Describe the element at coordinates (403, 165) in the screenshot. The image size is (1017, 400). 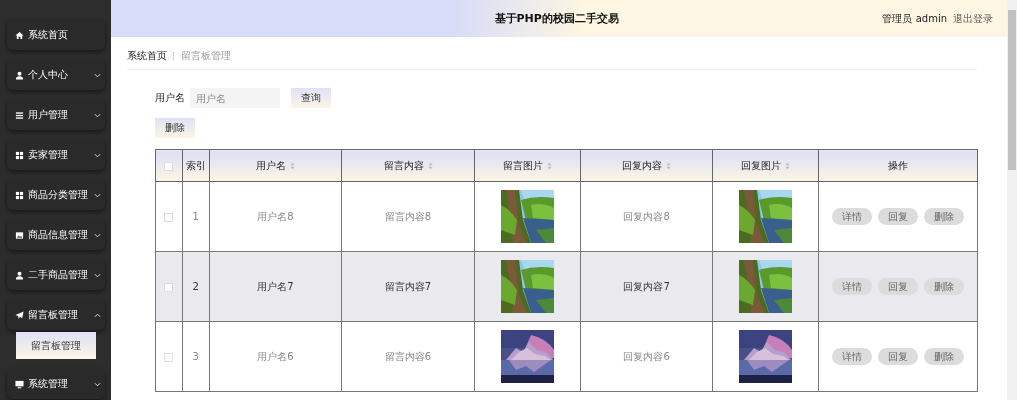
I see `column-header: 留言内容` at that location.